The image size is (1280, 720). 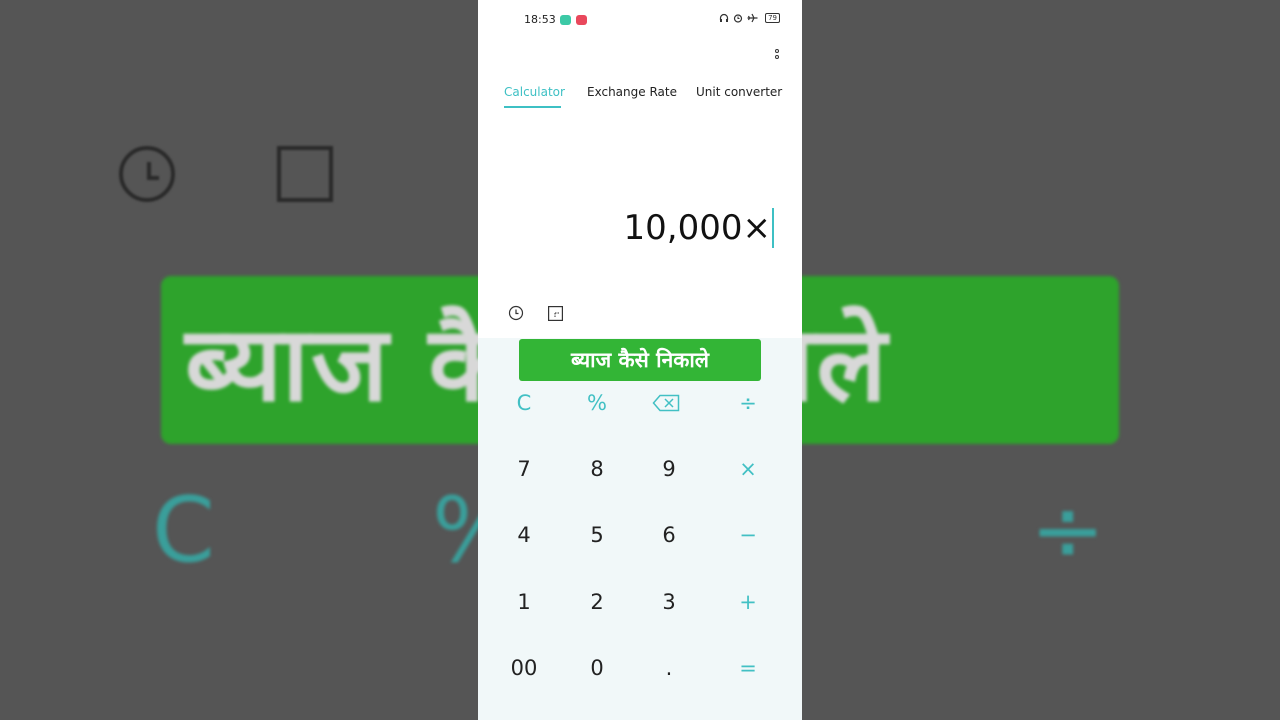 I want to click on text-cursor, so click(x=773, y=228).